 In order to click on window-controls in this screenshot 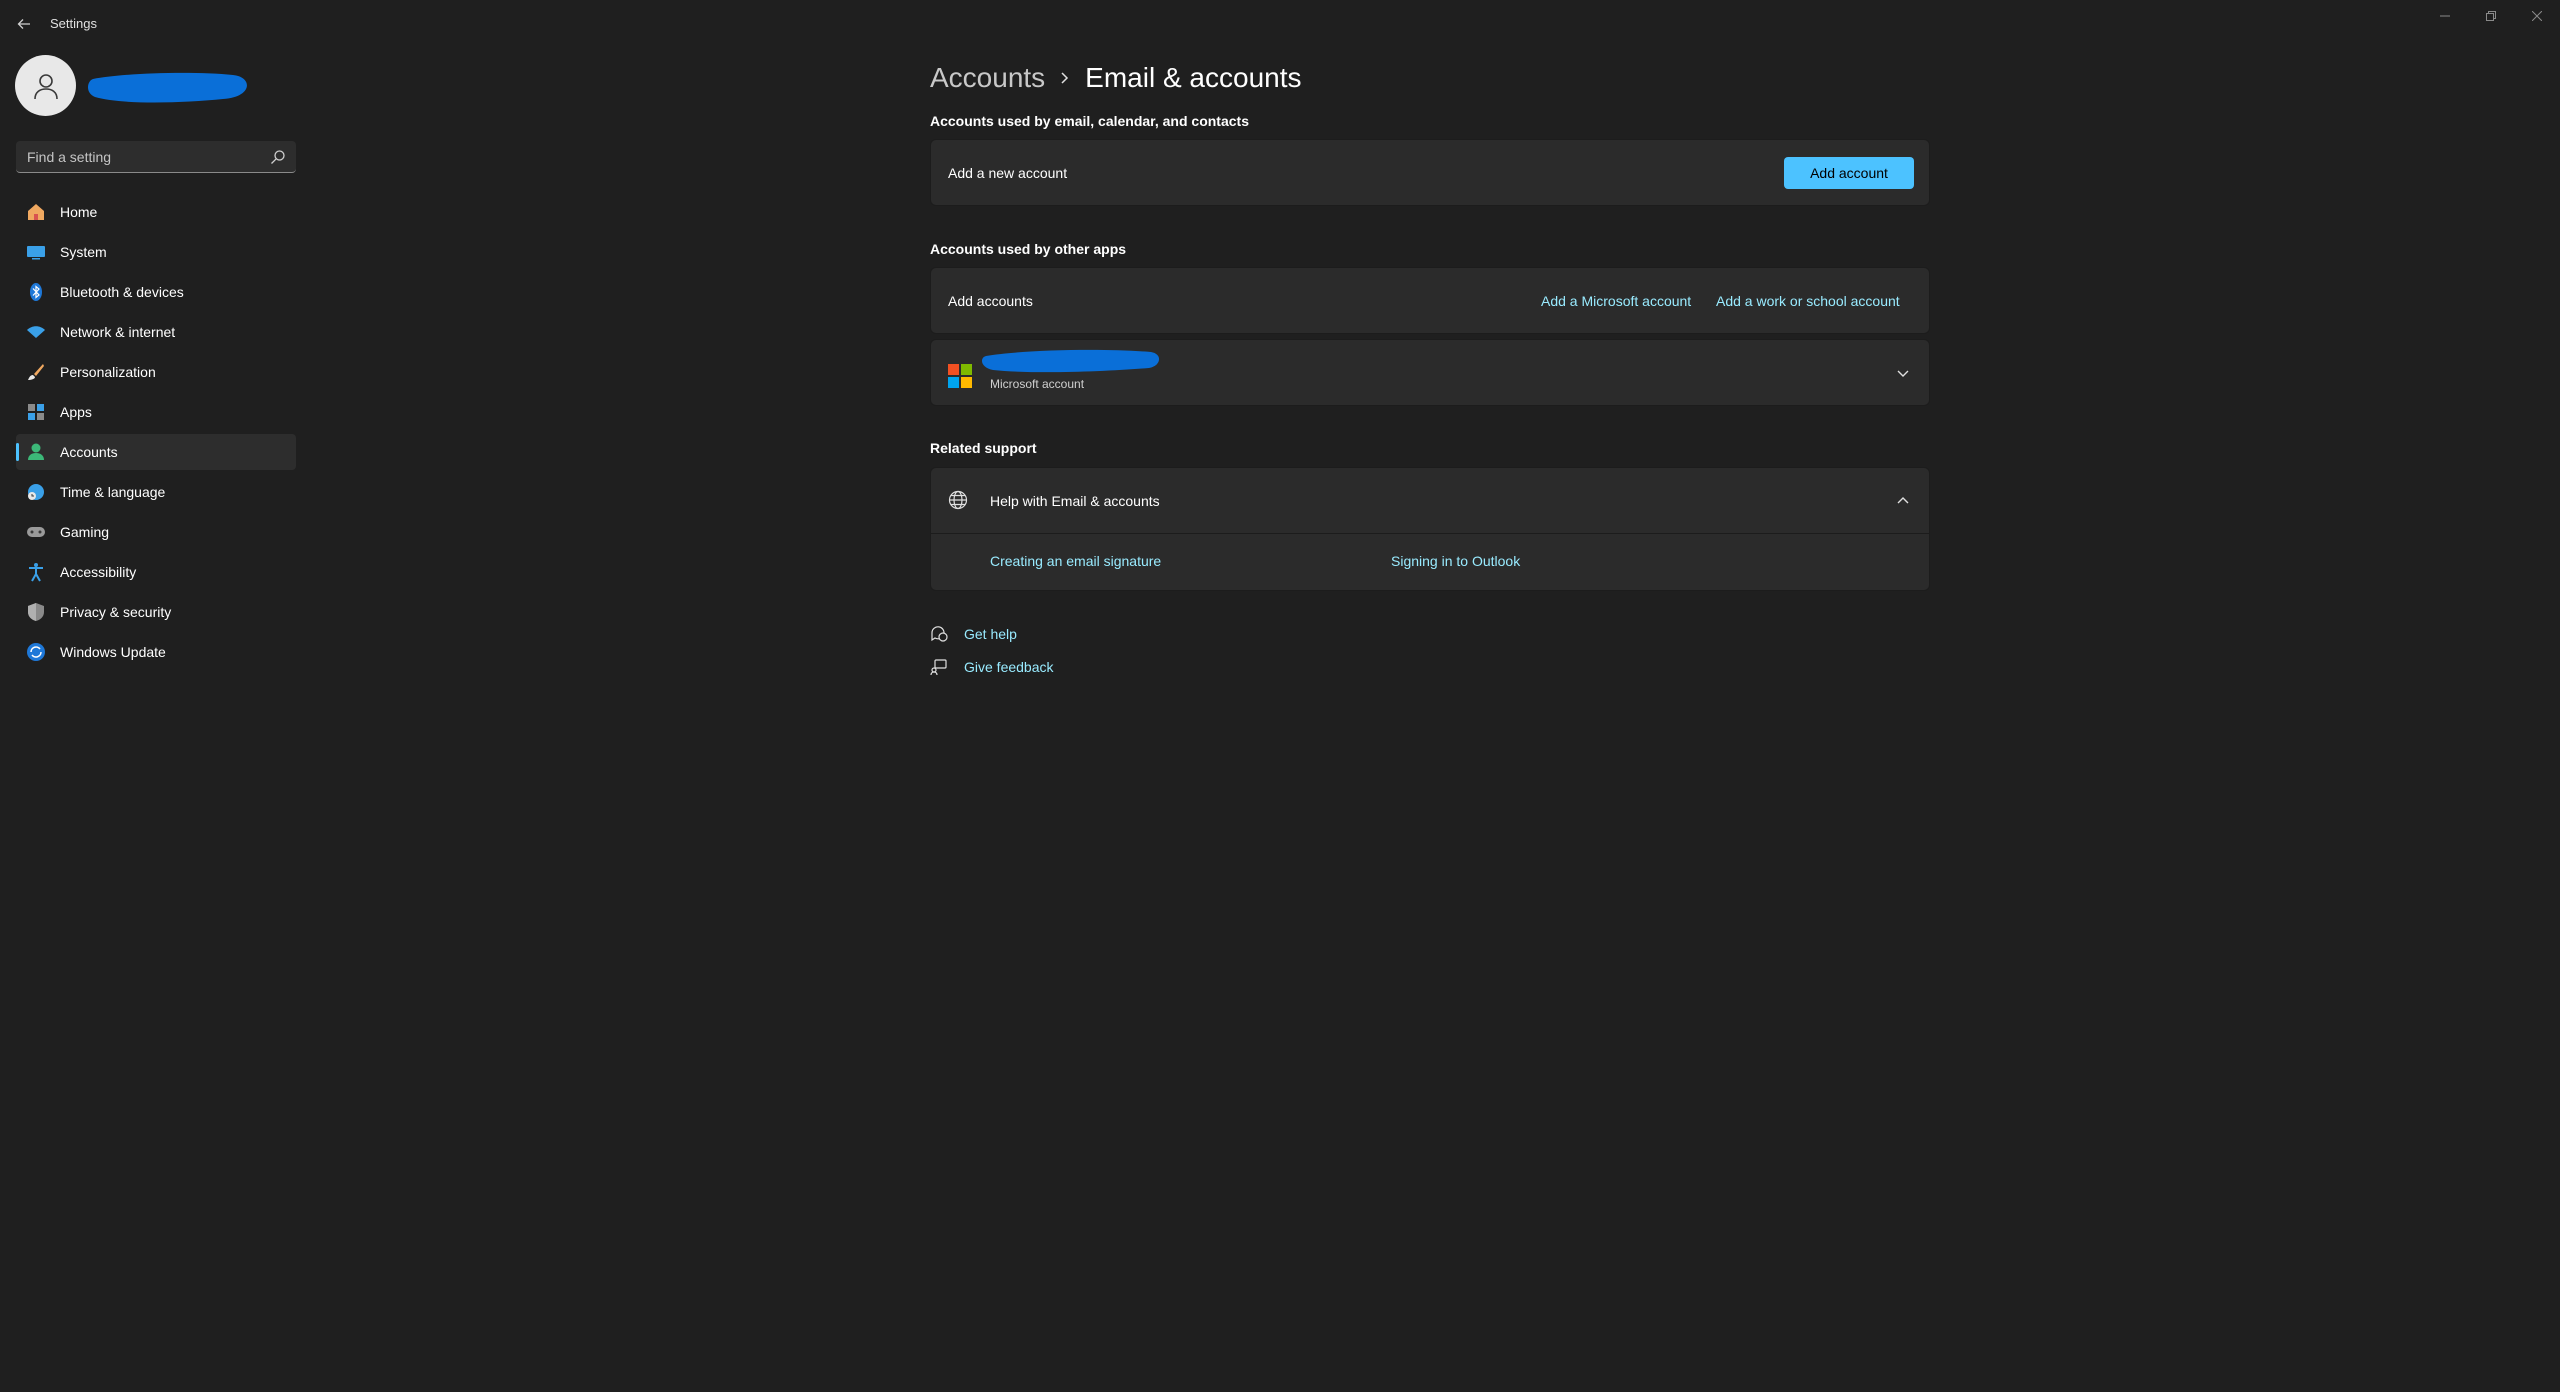, I will do `click(2491, 16)`.